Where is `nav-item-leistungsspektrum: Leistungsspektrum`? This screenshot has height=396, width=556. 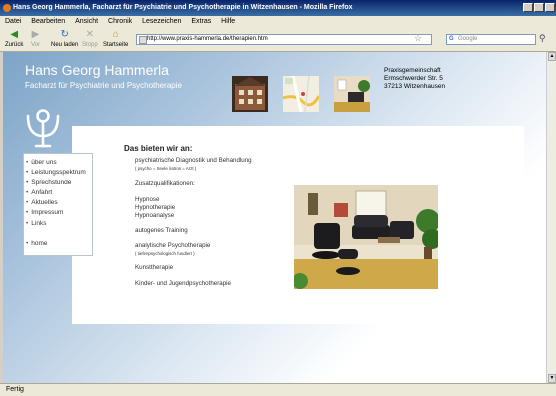 nav-item-leistungsspektrum: Leistungsspektrum is located at coordinates (56, 172).